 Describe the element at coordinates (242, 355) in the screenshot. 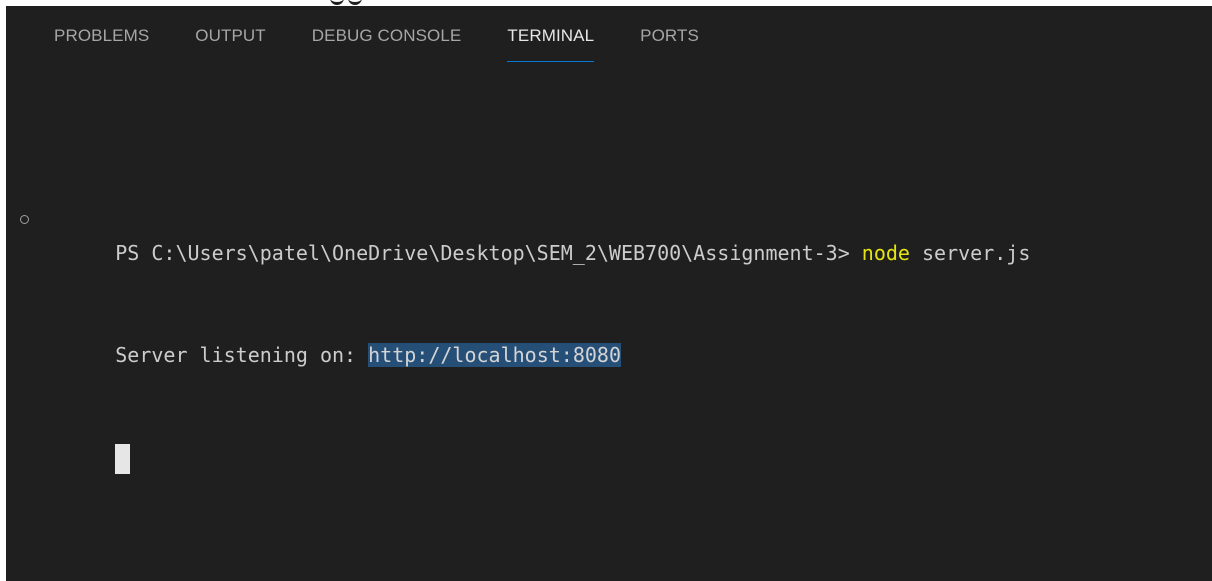

I see `output-text: Server listening on:` at that location.